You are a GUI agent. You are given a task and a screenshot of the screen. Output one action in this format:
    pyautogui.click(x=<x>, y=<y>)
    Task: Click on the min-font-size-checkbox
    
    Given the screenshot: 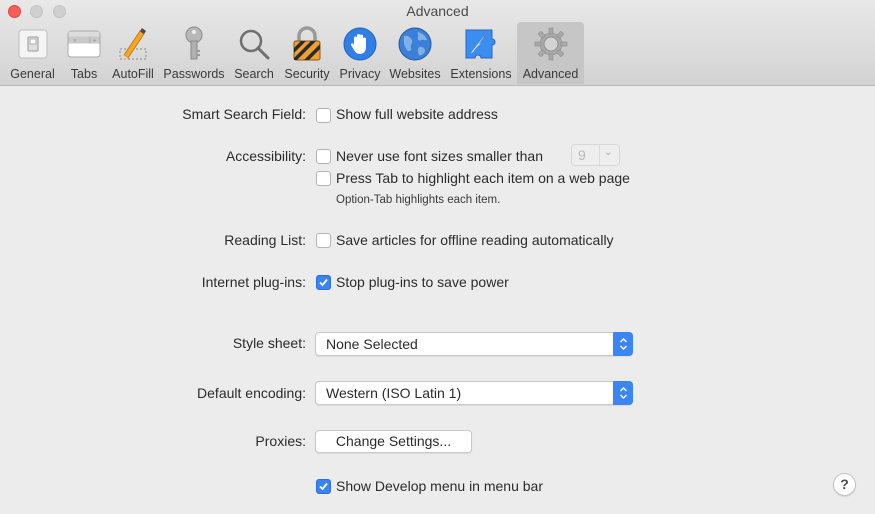 What is the action you would take?
    pyautogui.click(x=323, y=156)
    